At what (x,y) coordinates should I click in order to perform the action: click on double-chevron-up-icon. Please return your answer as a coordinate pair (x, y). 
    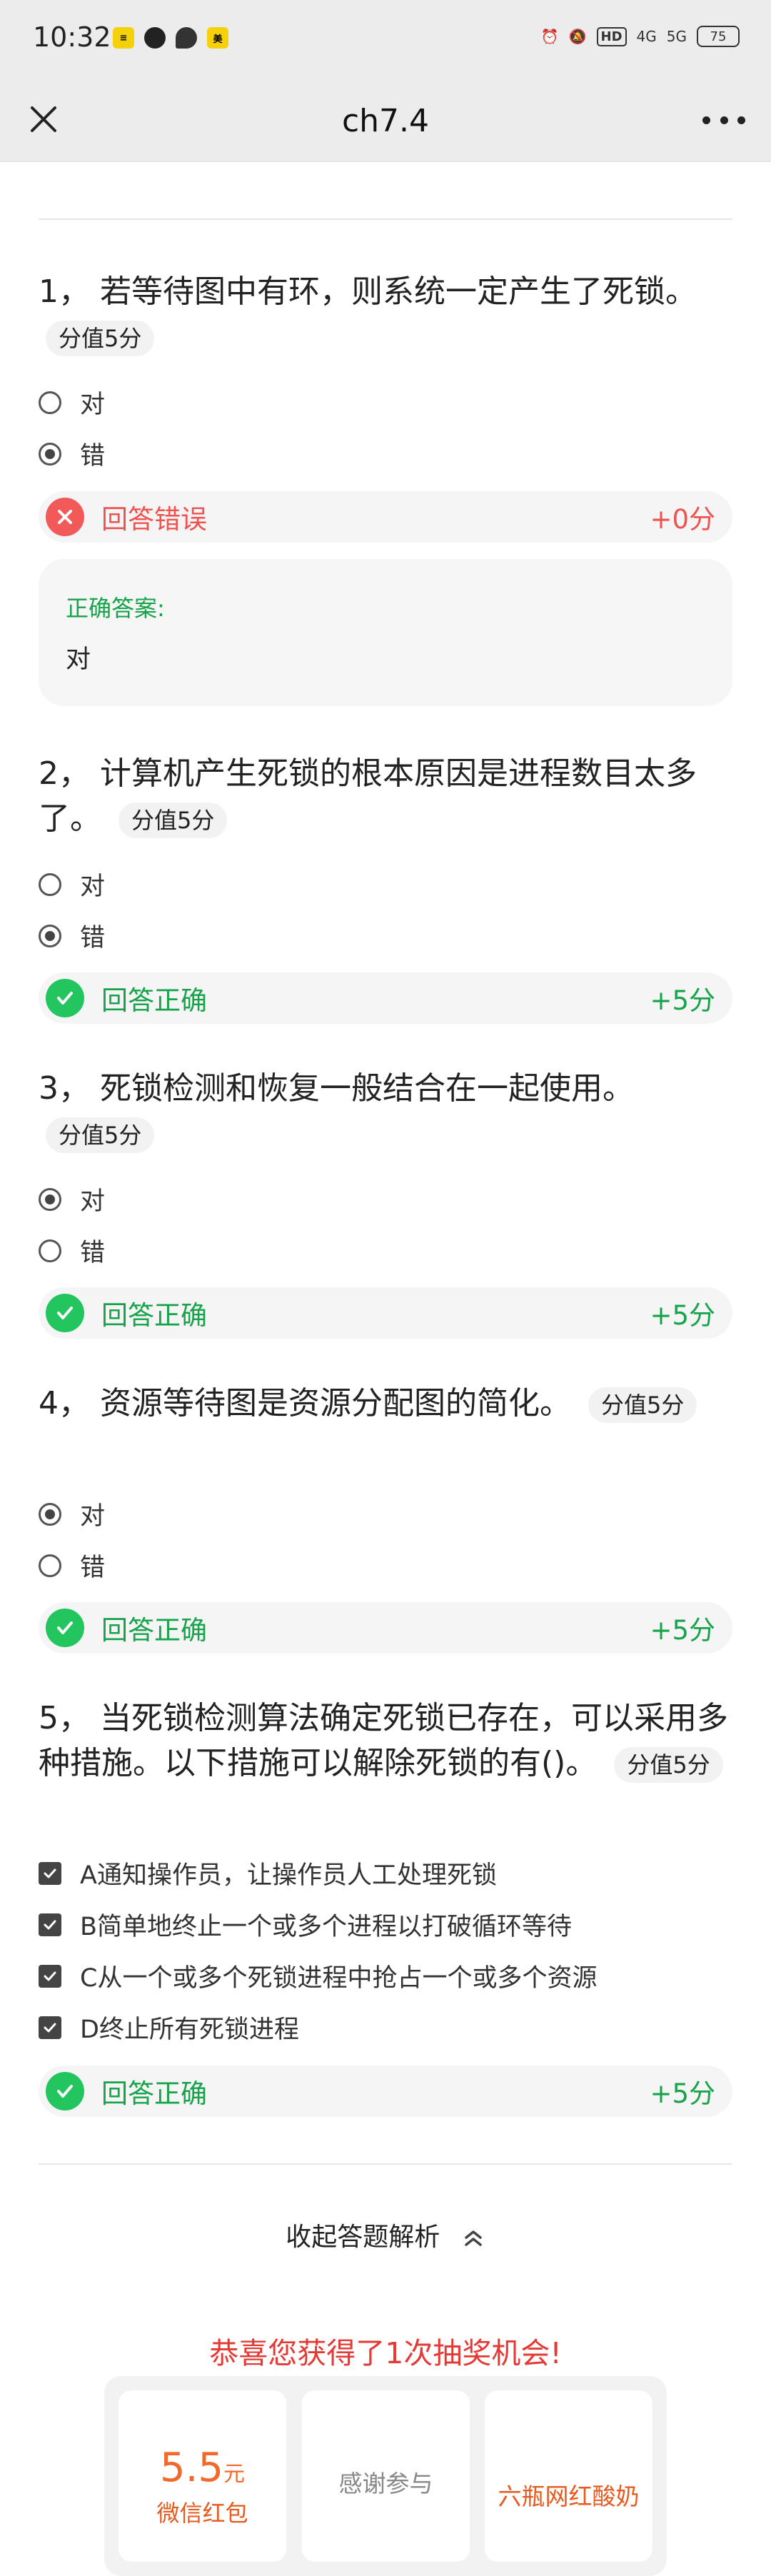
    Looking at the image, I should click on (473, 2238).